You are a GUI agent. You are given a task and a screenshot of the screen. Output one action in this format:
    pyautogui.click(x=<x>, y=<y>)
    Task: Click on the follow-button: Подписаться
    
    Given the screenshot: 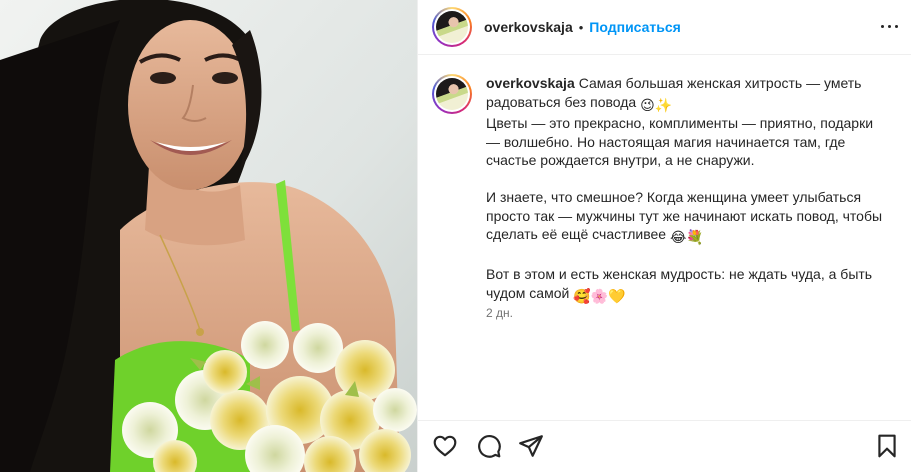 What is the action you would take?
    pyautogui.click(x=635, y=27)
    